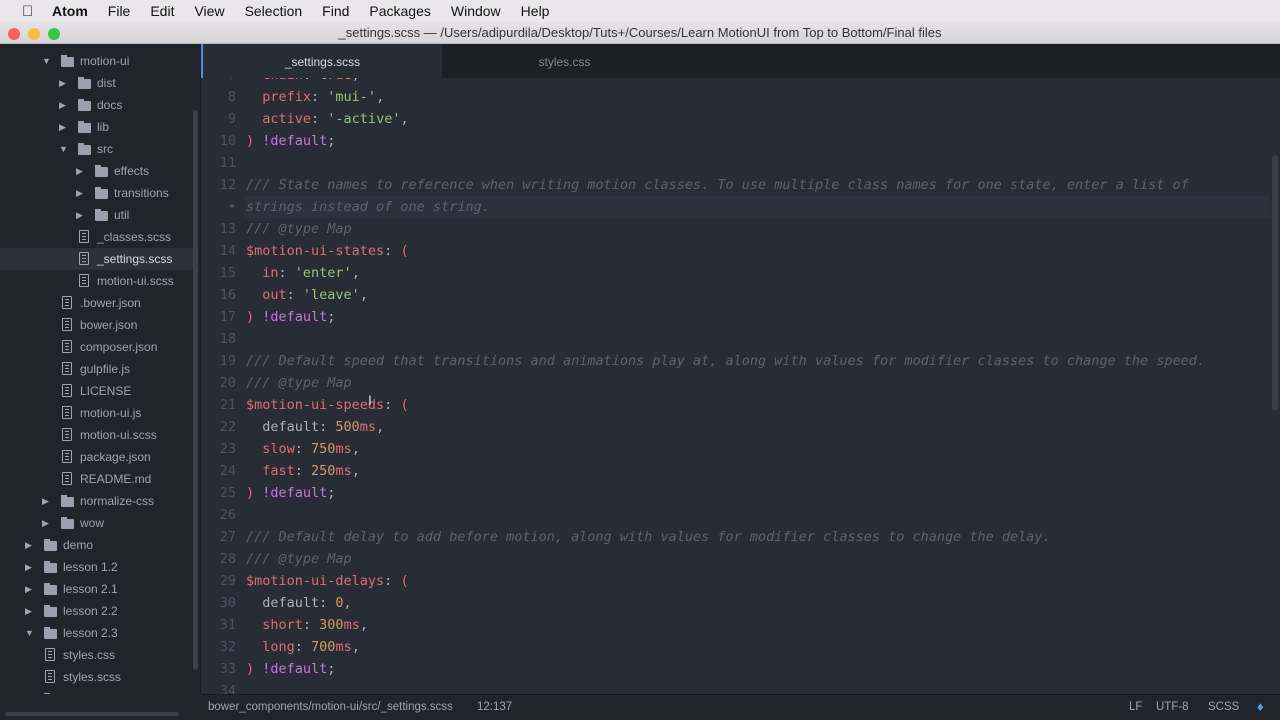 The height and width of the screenshot is (720, 1280). What do you see at coordinates (321, 61) in the screenshot?
I see `tab-settings-scss: _settings.scss` at bounding box center [321, 61].